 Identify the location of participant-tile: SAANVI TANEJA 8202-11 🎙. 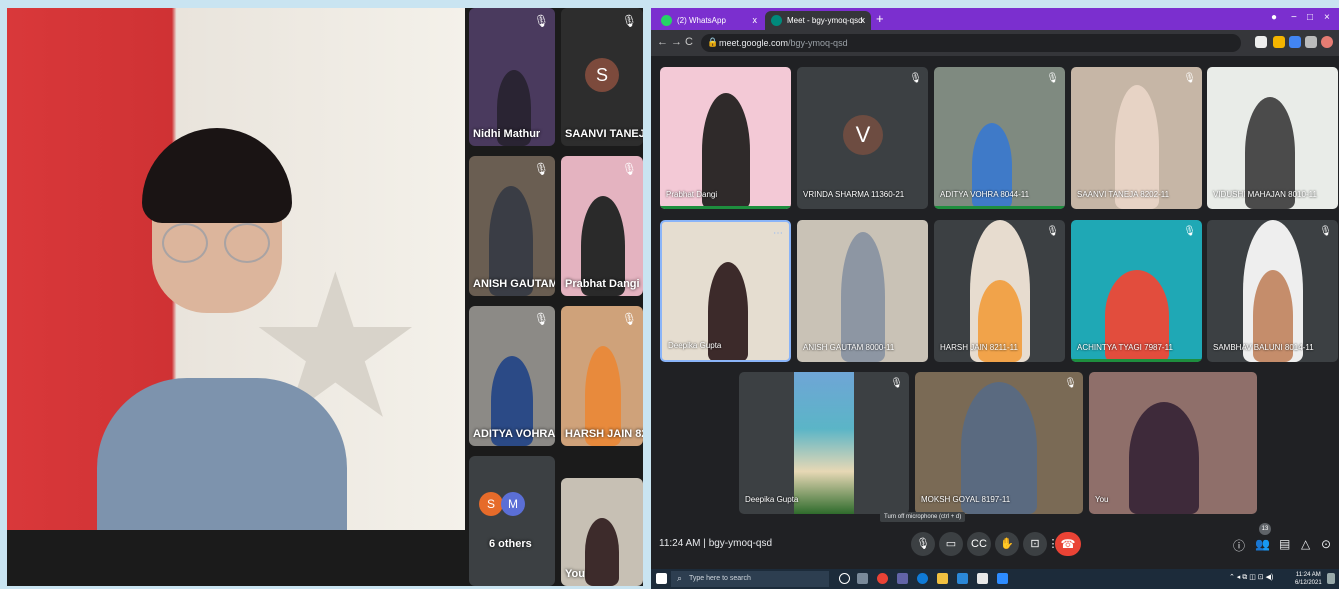
(1136, 138).